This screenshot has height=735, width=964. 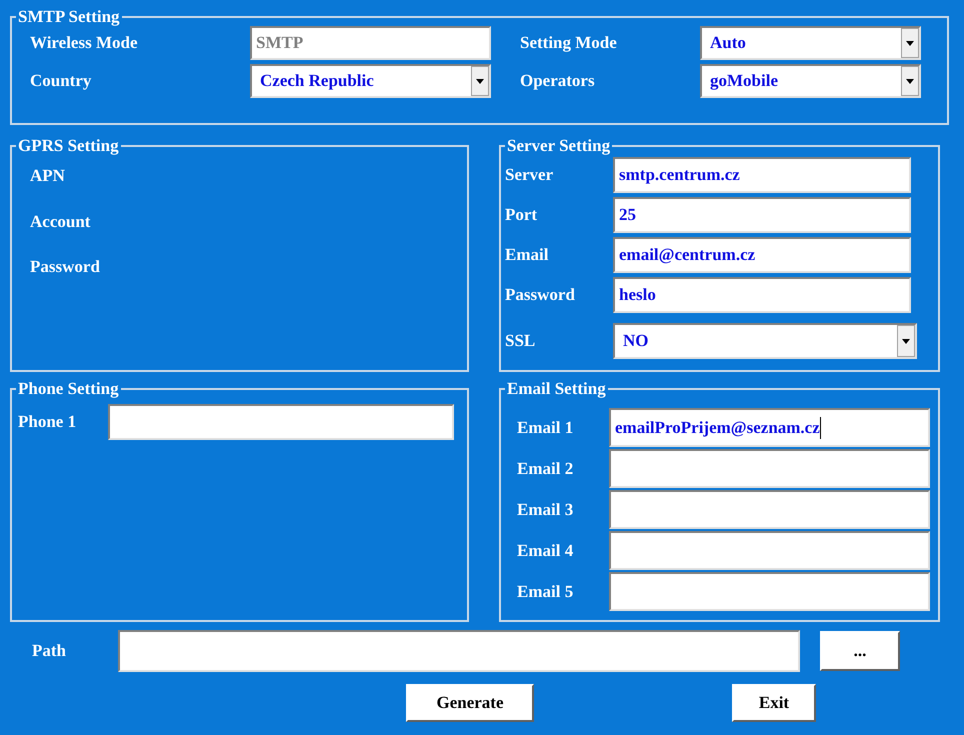 I want to click on dropdown: goMobile, so click(x=810, y=81).